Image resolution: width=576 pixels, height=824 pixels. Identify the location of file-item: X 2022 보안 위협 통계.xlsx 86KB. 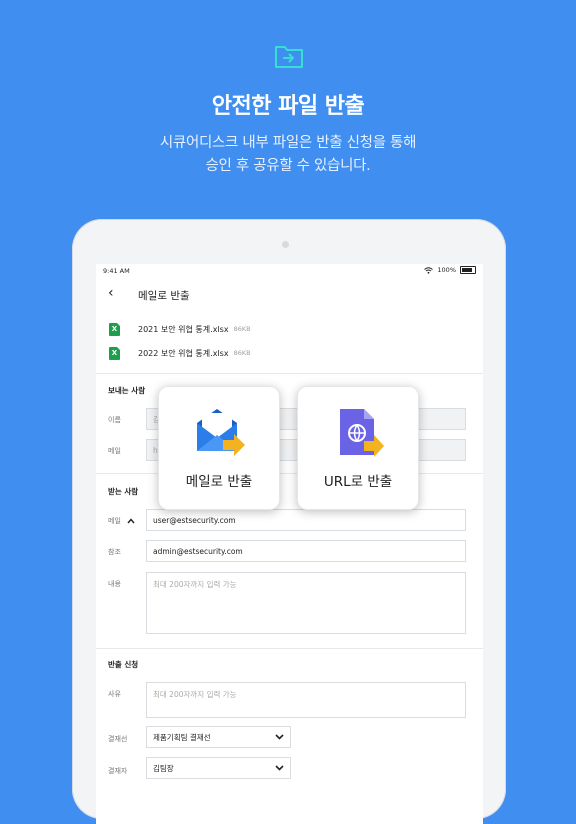
(180, 353).